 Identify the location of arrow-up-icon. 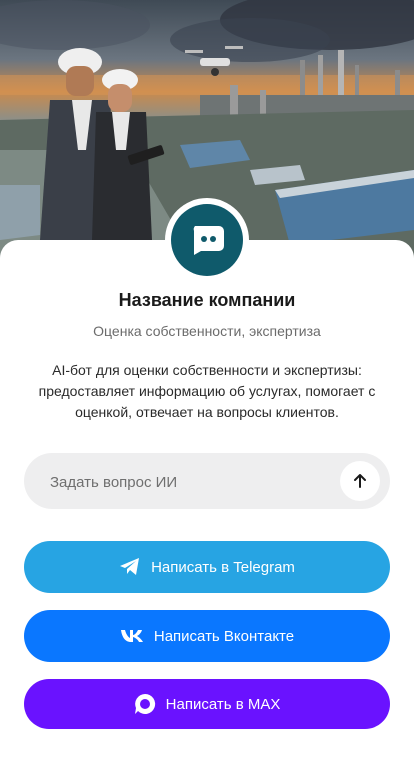
(360, 481).